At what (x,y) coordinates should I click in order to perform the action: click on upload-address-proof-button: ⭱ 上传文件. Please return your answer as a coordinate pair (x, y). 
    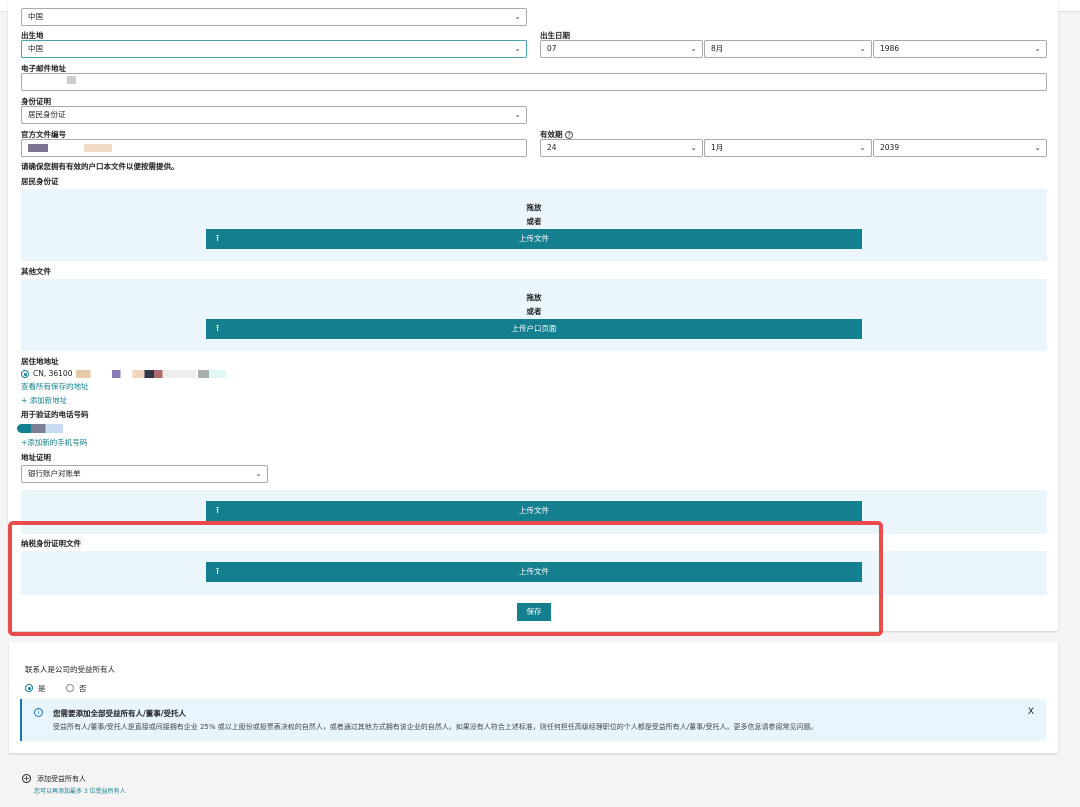
    Looking at the image, I should click on (534, 511).